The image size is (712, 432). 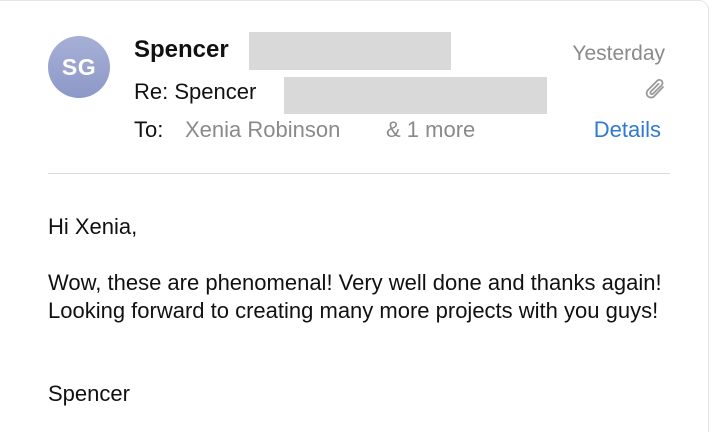 What do you see at coordinates (149, 129) in the screenshot?
I see `to-label: To:` at bounding box center [149, 129].